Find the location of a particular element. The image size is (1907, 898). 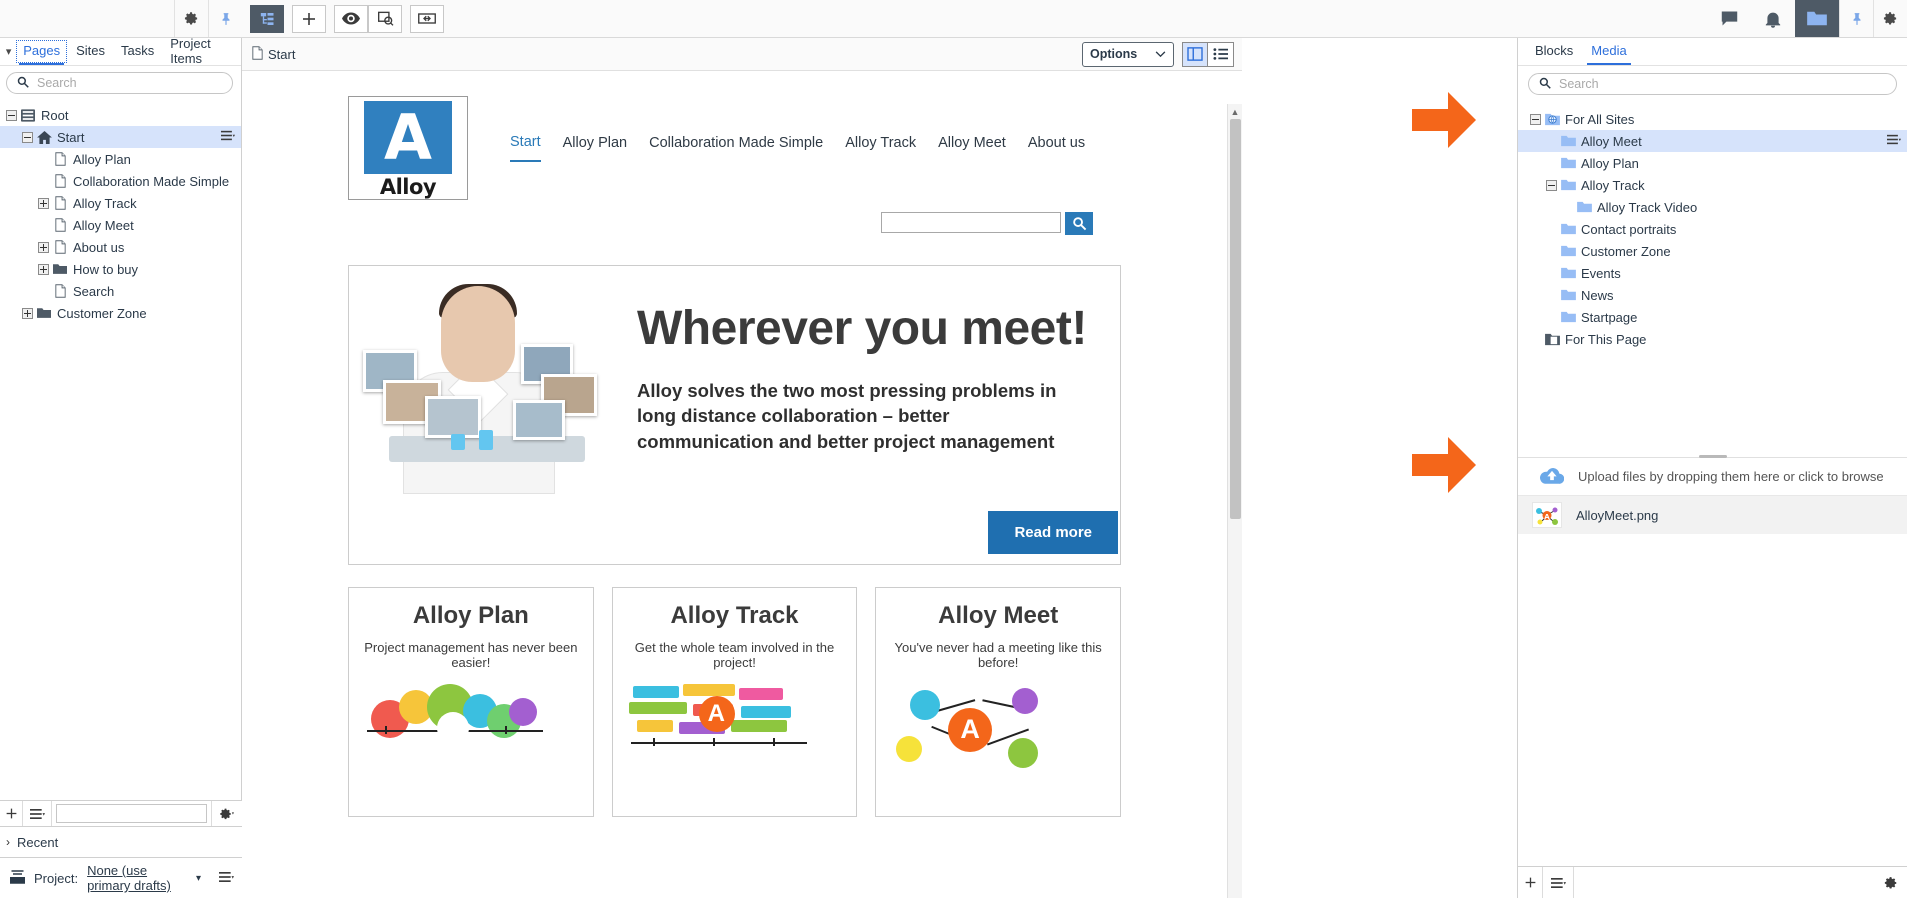

tree-item-contact-portraits: Contact portraits is located at coordinates (1712, 229).